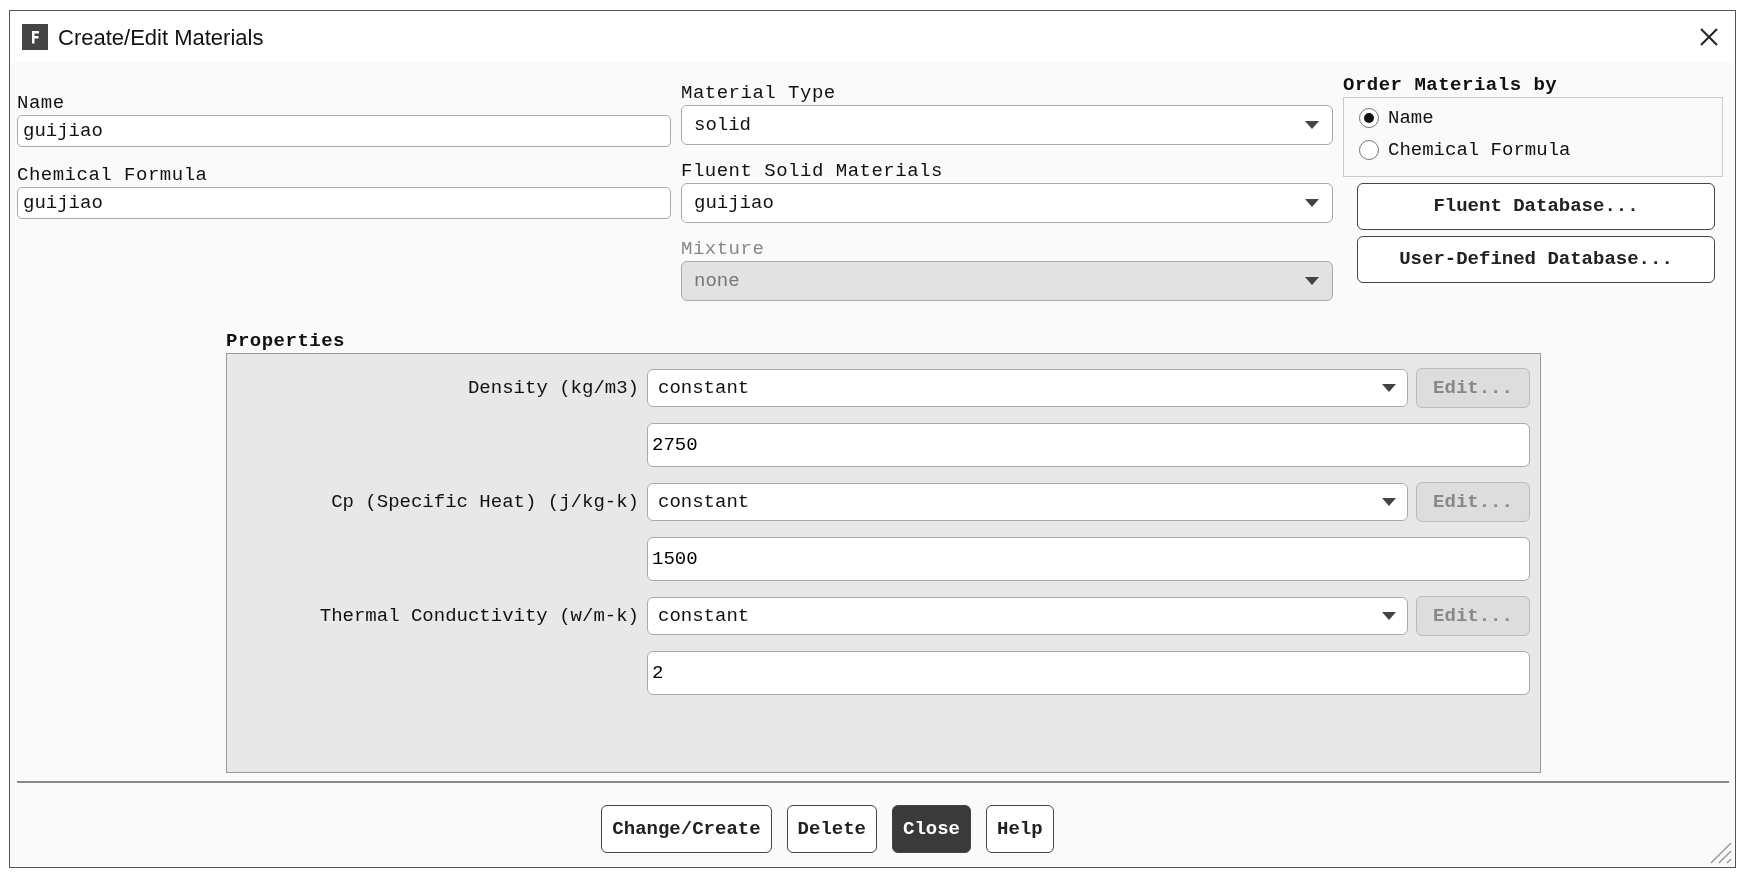  Describe the element at coordinates (1020, 829) in the screenshot. I see `dialog-button: Help` at that location.